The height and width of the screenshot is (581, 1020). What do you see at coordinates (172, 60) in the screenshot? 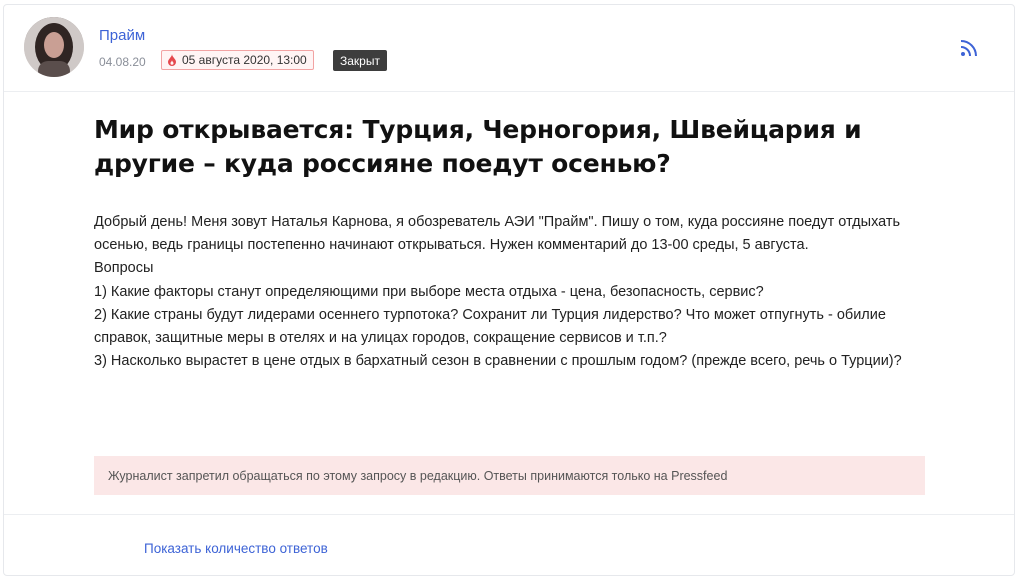
I see `fire-drop-icon` at bounding box center [172, 60].